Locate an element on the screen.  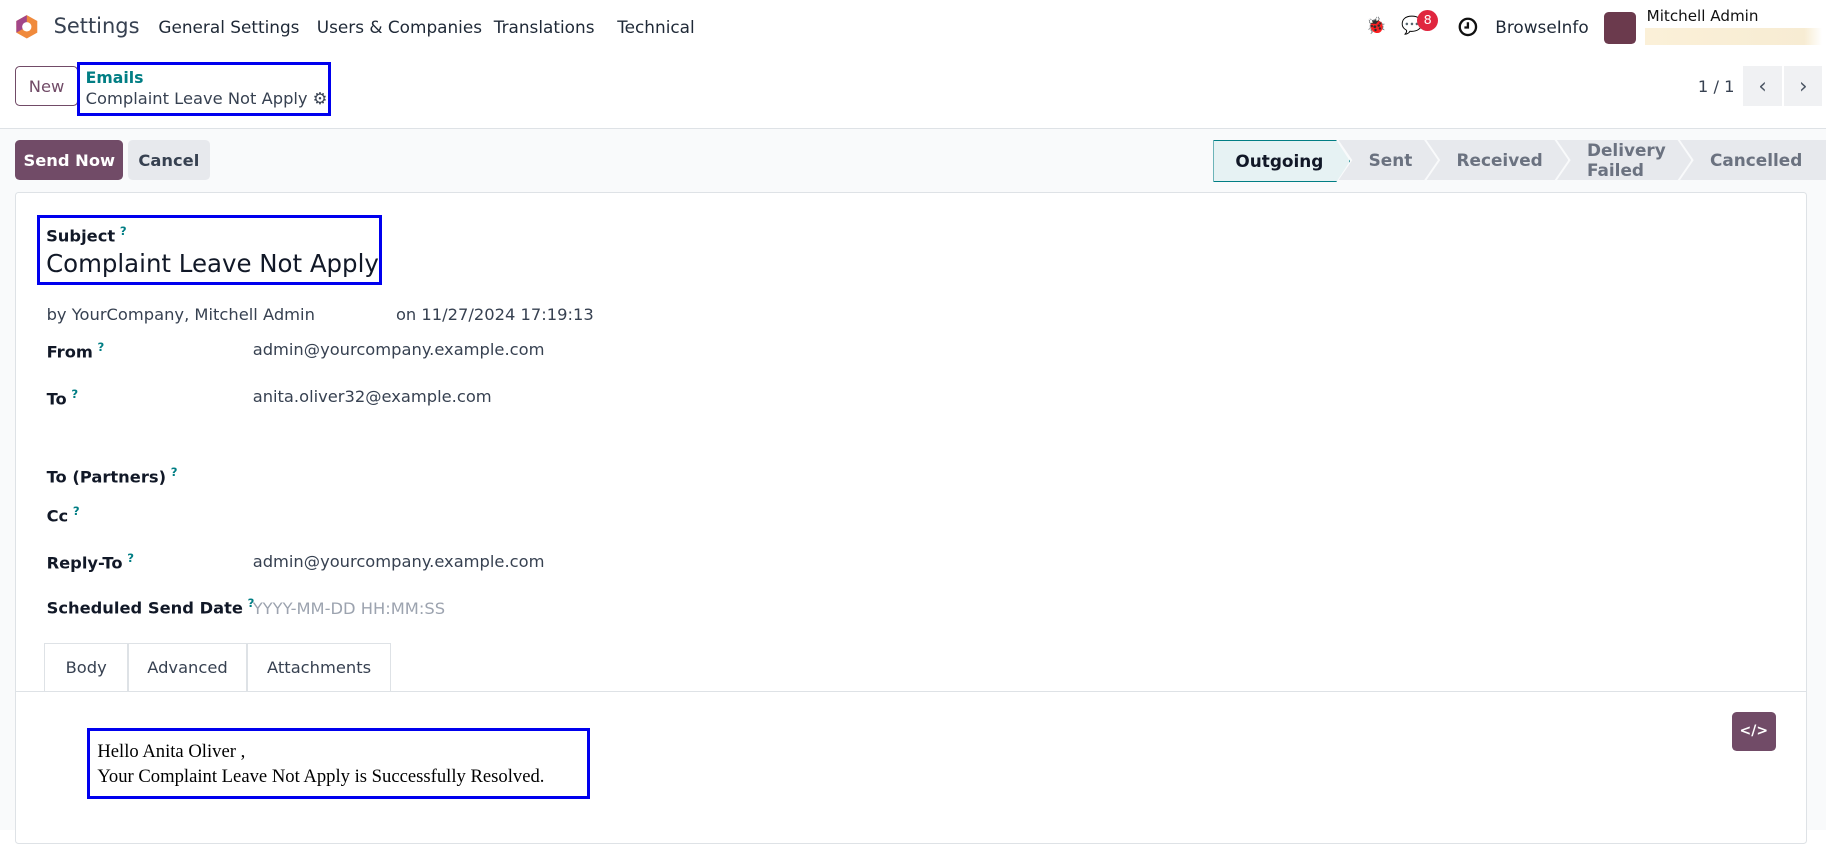
user-avatar is located at coordinates (1620, 28).